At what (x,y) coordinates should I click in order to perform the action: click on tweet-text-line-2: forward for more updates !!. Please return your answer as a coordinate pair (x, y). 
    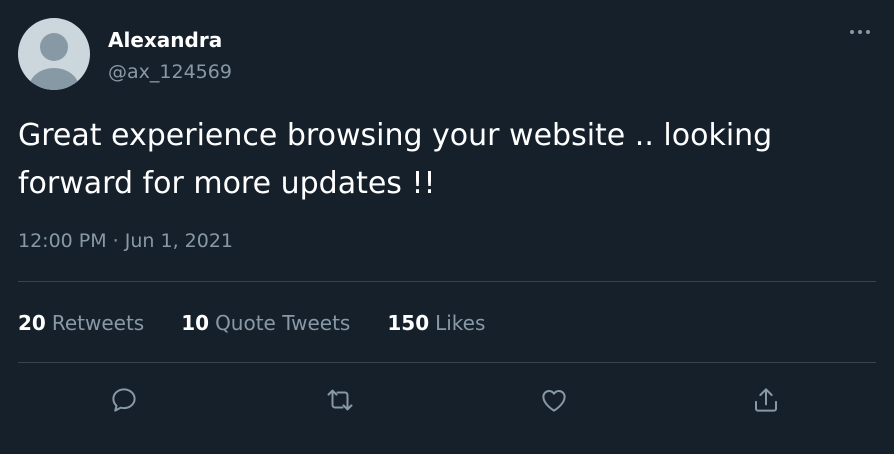
    Looking at the image, I should click on (227, 183).